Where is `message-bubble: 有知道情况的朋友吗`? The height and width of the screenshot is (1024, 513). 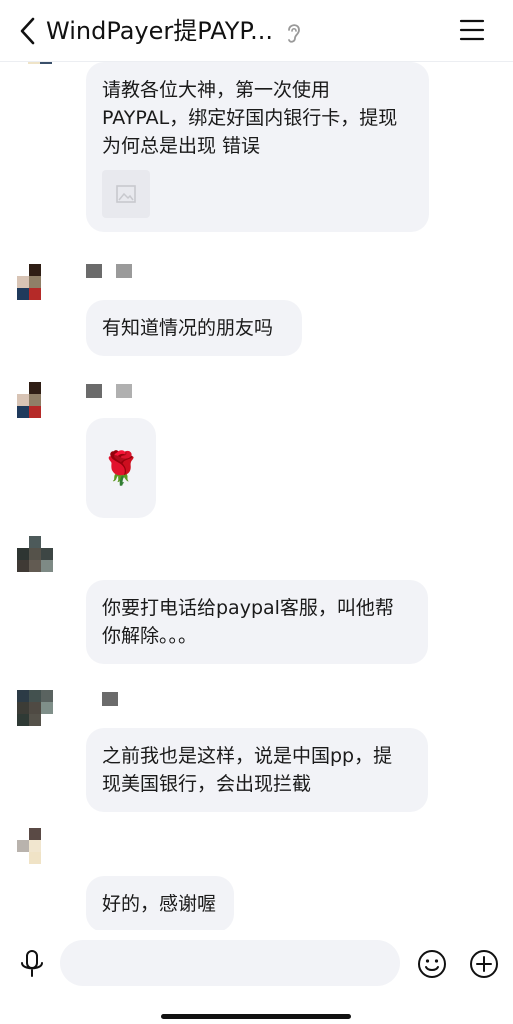
message-bubble: 有知道情况的朋友吗 is located at coordinates (194, 328).